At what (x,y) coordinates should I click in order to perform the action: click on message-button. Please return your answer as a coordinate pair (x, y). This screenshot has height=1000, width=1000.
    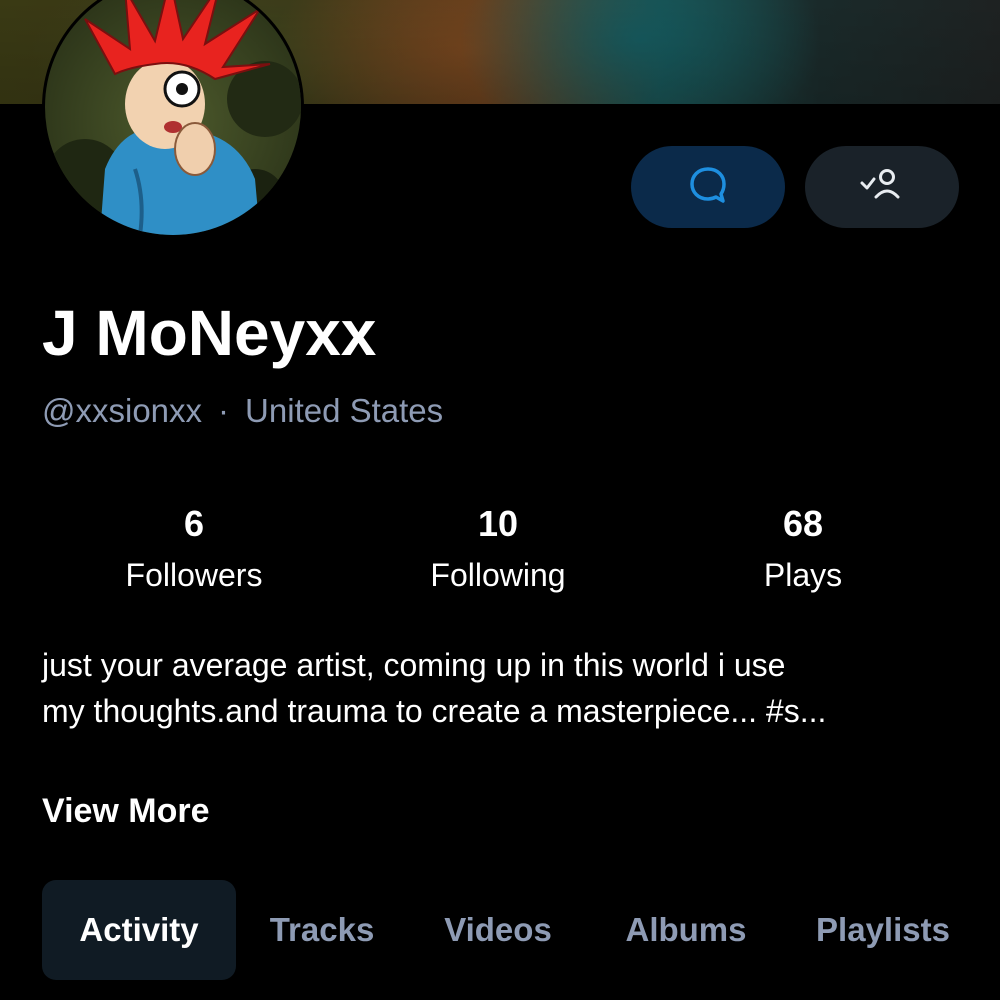
    Looking at the image, I should click on (708, 187).